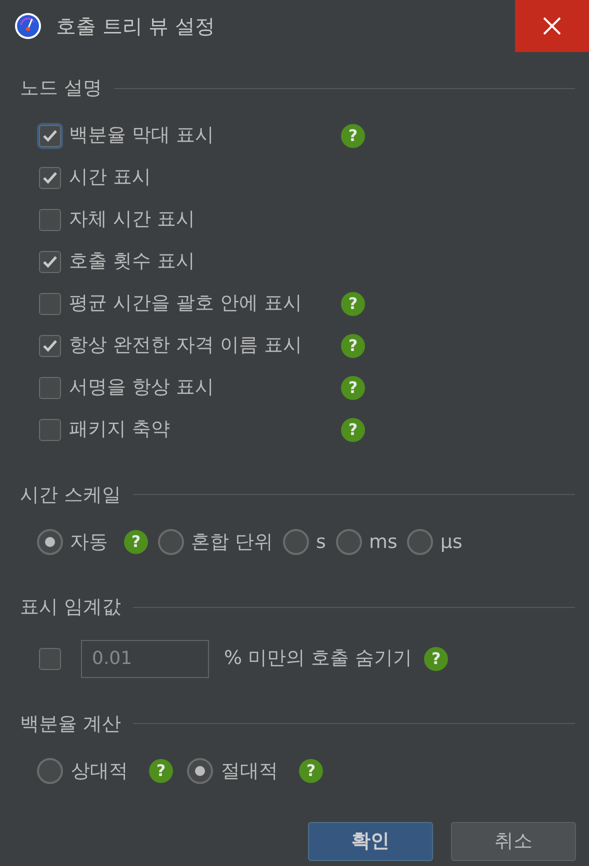  What do you see at coordinates (71, 724) in the screenshot?
I see `section-heading: 백분율 계산` at bounding box center [71, 724].